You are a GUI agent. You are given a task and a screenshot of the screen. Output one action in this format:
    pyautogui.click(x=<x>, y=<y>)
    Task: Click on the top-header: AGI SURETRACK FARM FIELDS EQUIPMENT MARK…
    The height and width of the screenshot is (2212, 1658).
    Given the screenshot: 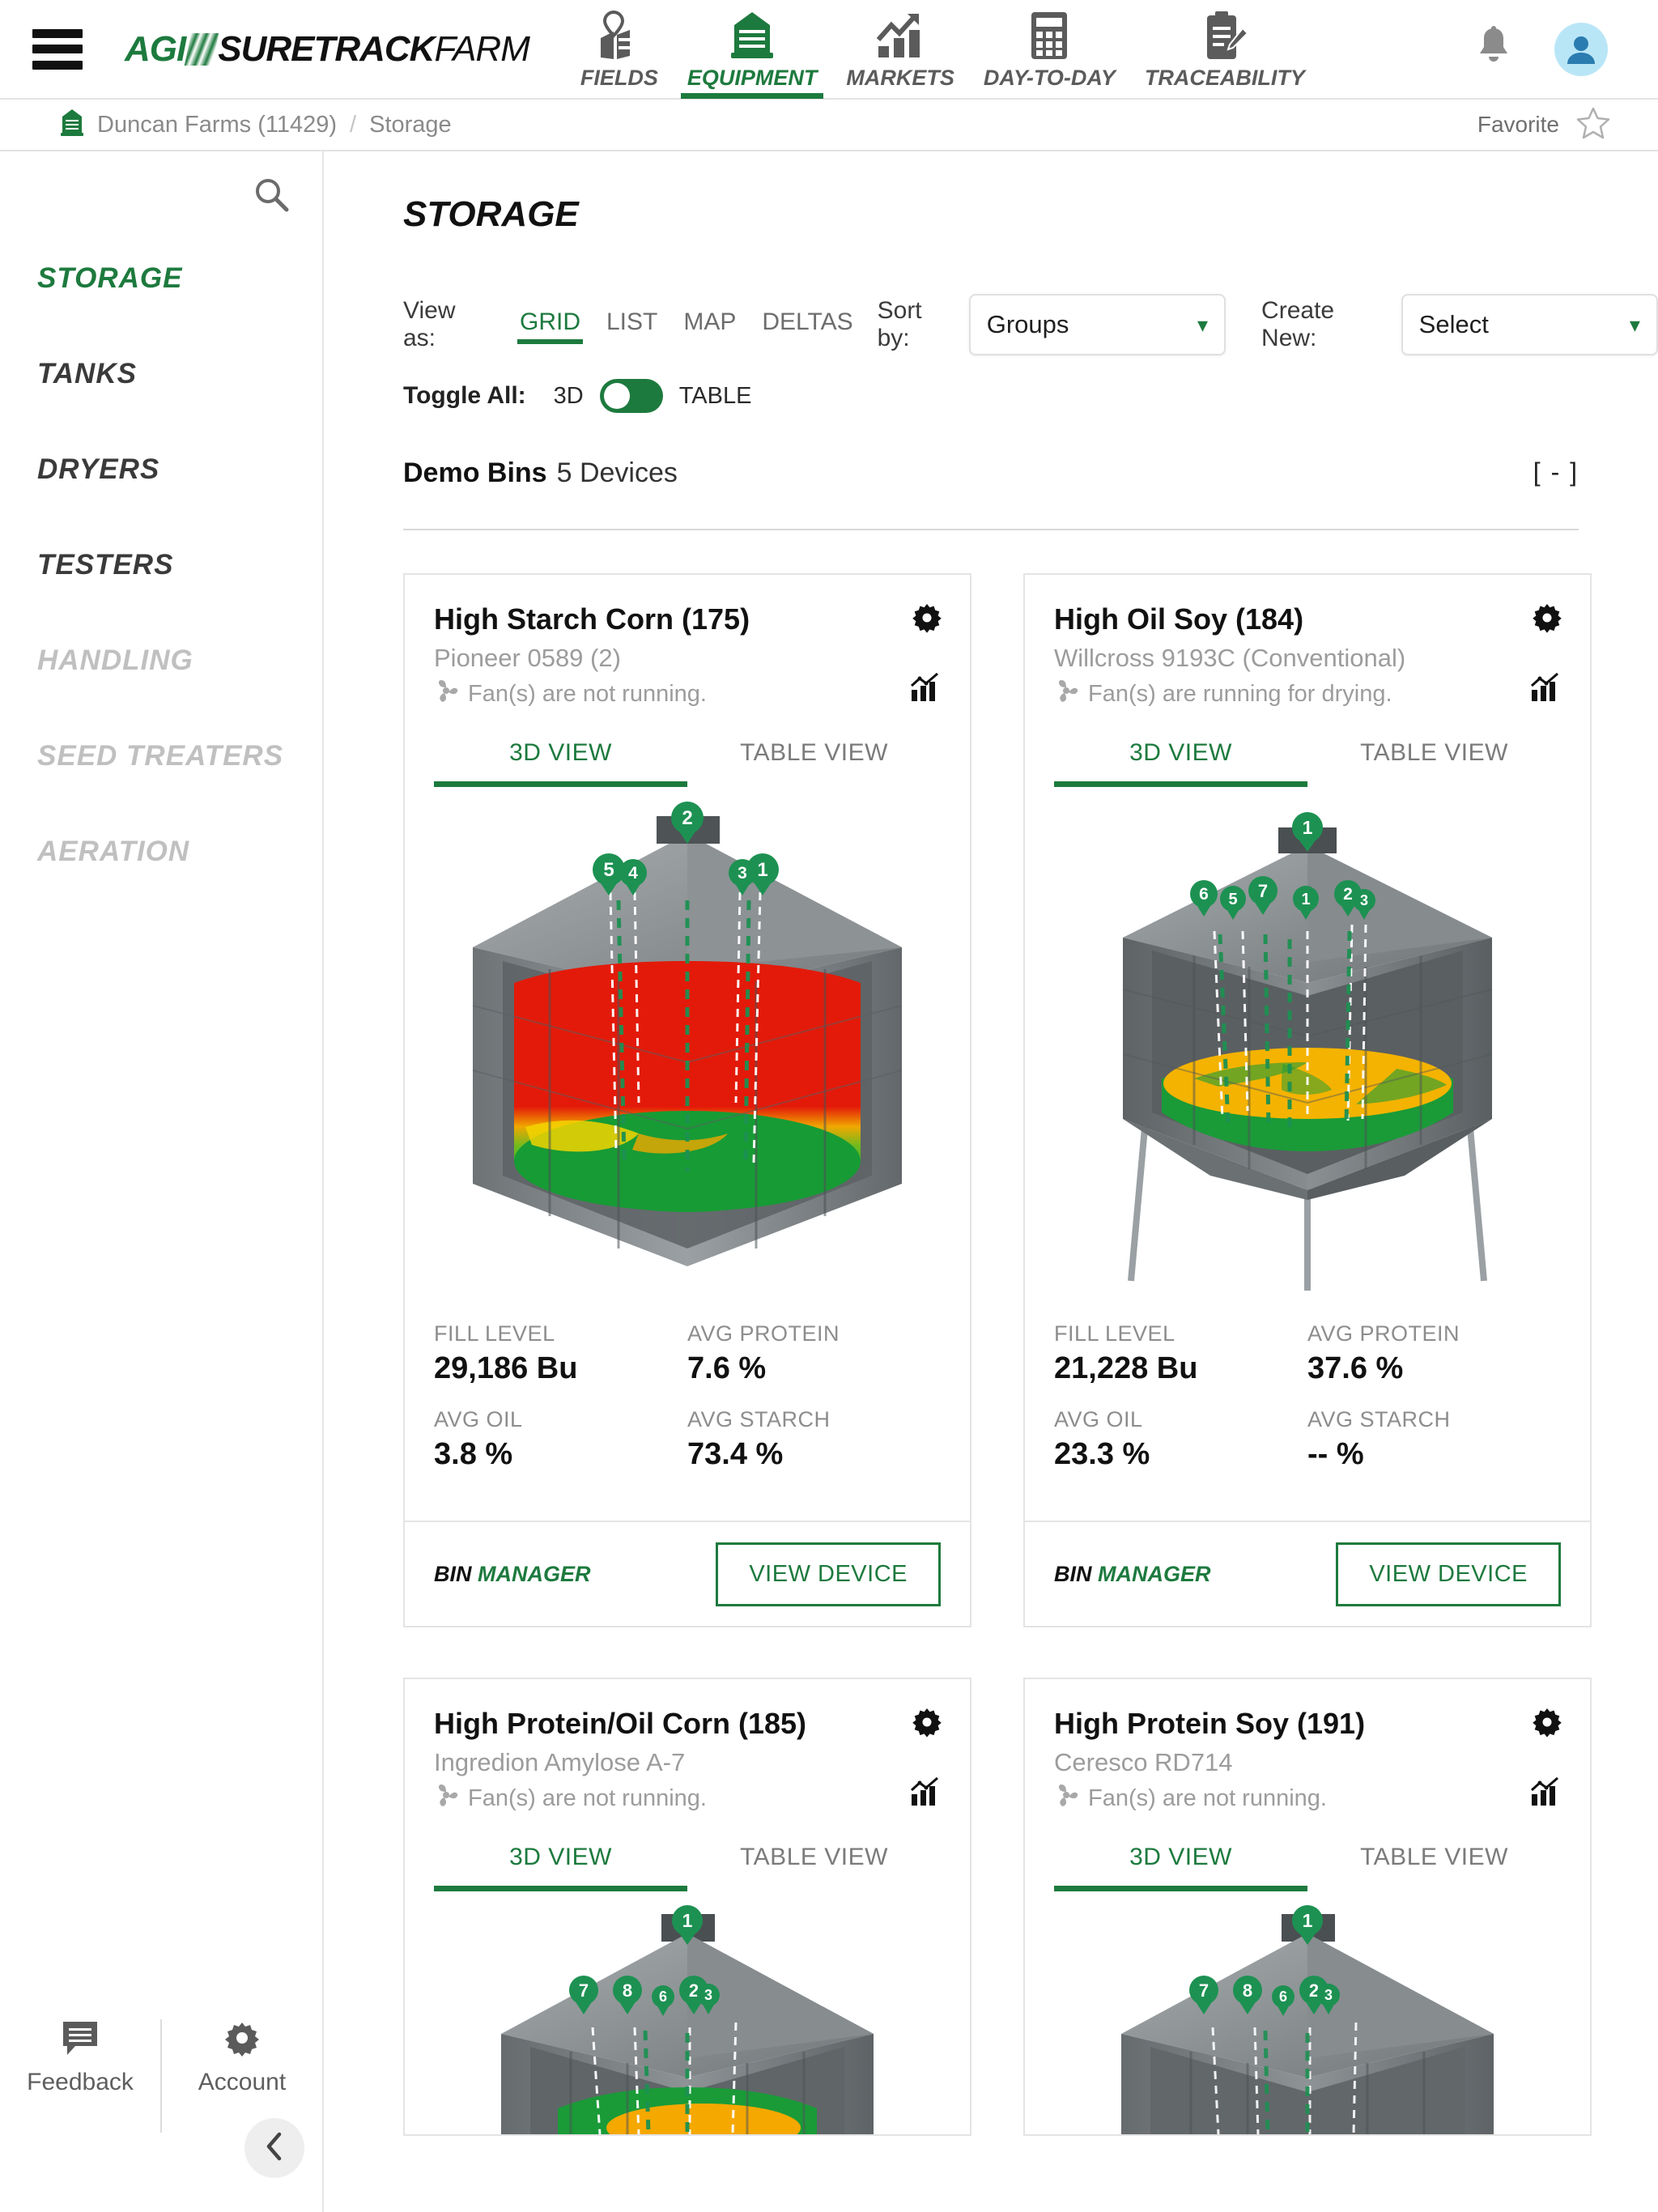 What is the action you would take?
    pyautogui.click(x=829, y=50)
    